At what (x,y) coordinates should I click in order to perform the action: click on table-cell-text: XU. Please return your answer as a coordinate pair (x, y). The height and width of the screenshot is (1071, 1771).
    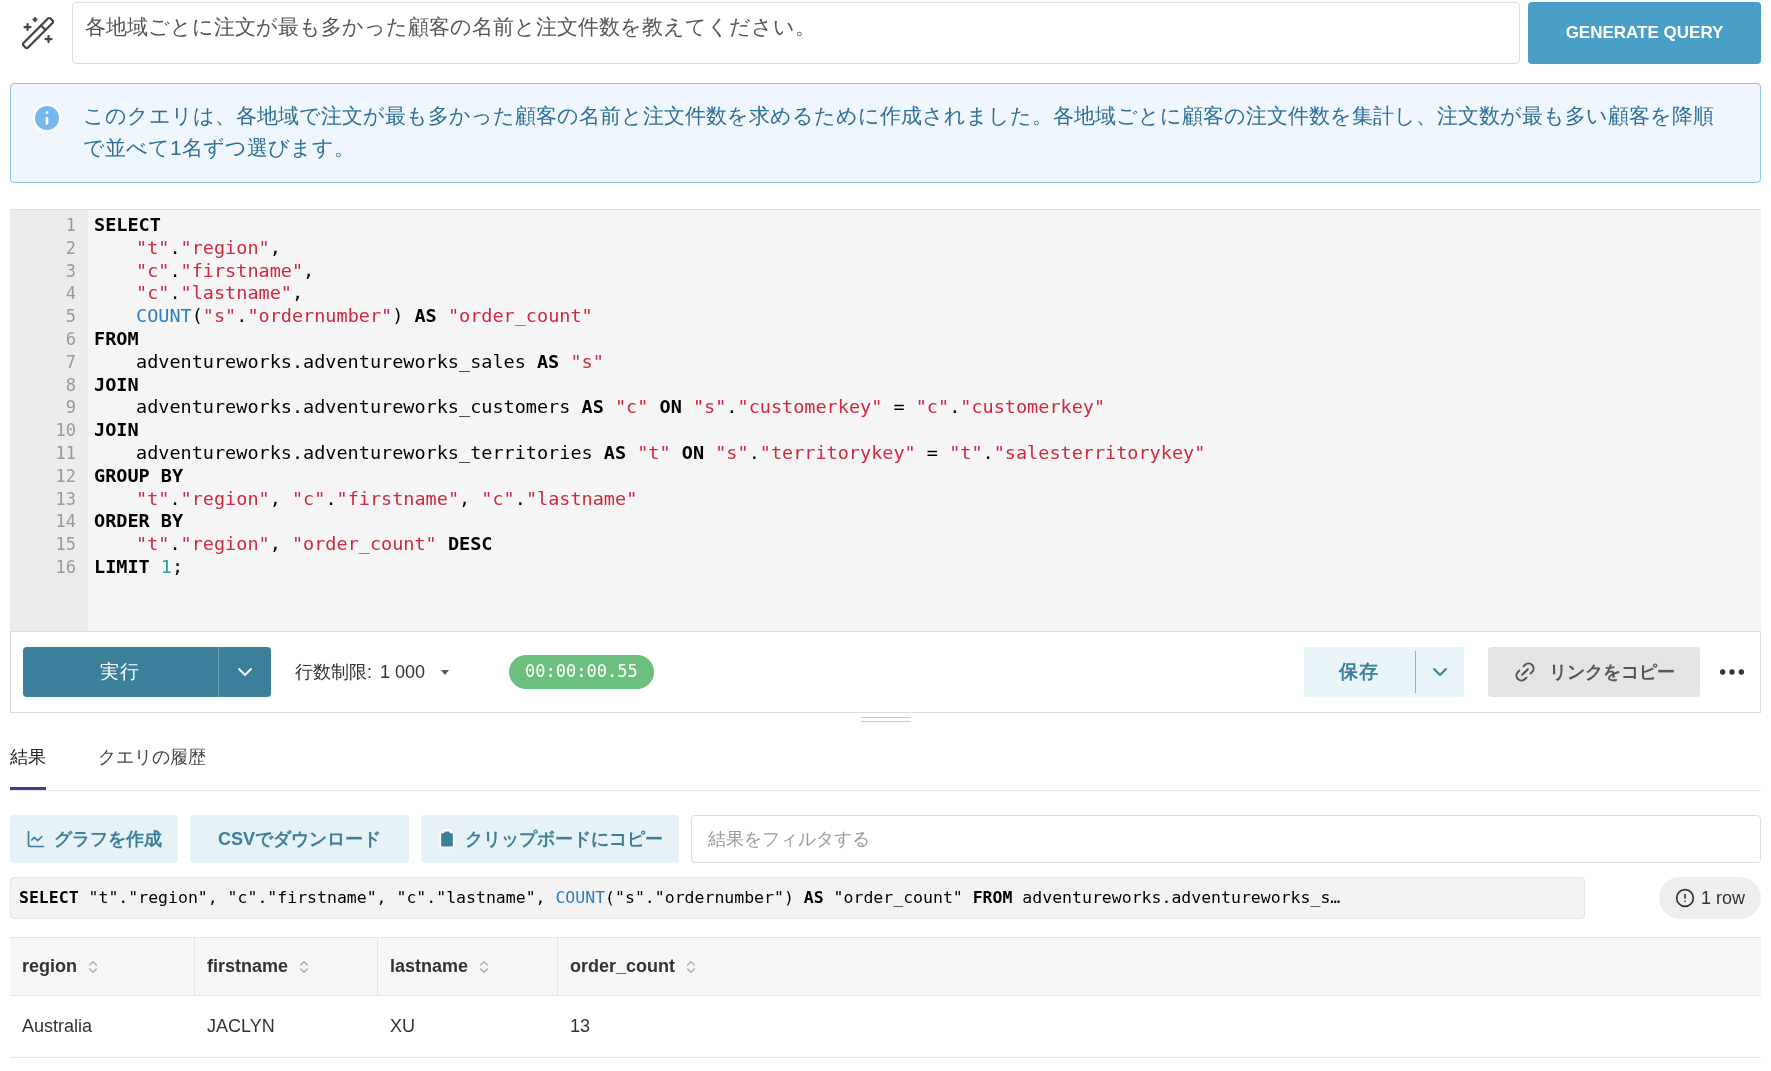
    Looking at the image, I should click on (402, 1026).